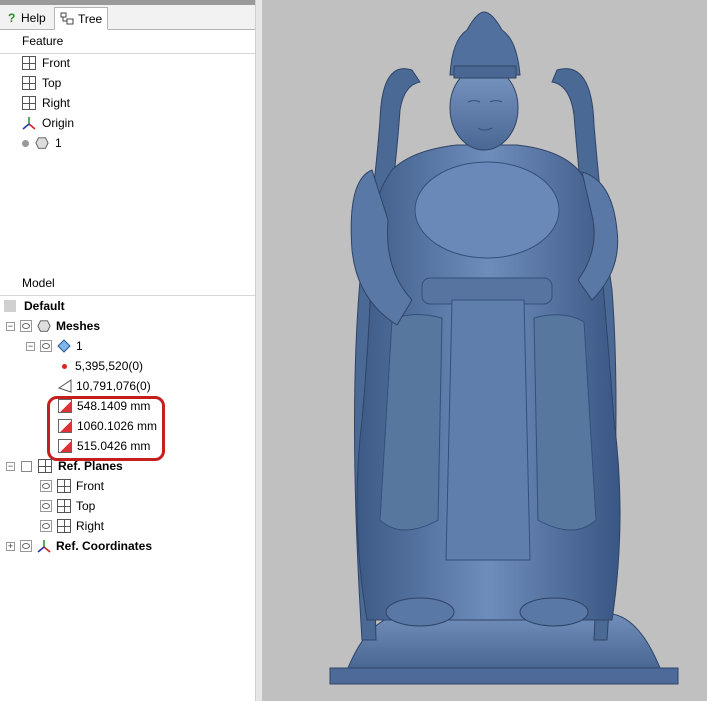 The width and height of the screenshot is (707, 701). I want to click on feature-item-top: Top, so click(41, 83).